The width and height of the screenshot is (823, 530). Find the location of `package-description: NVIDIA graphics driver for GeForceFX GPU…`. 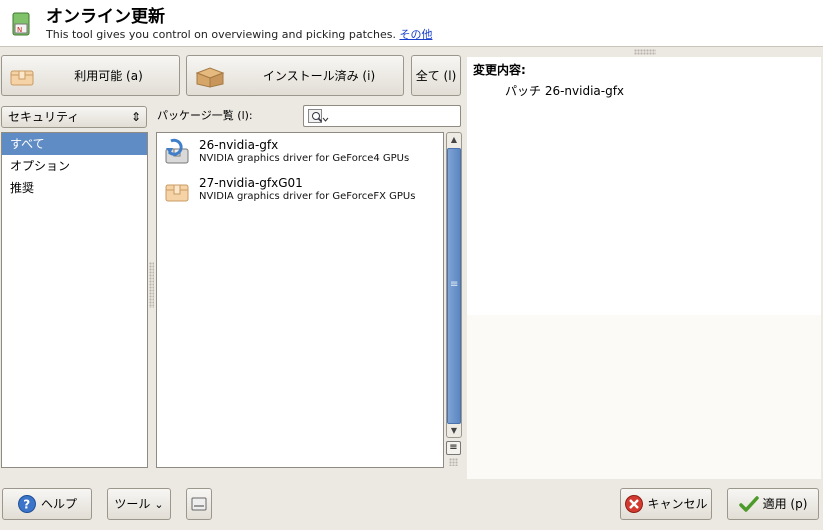

package-description: NVIDIA graphics driver for GeForceFX GPU… is located at coordinates (307, 196).